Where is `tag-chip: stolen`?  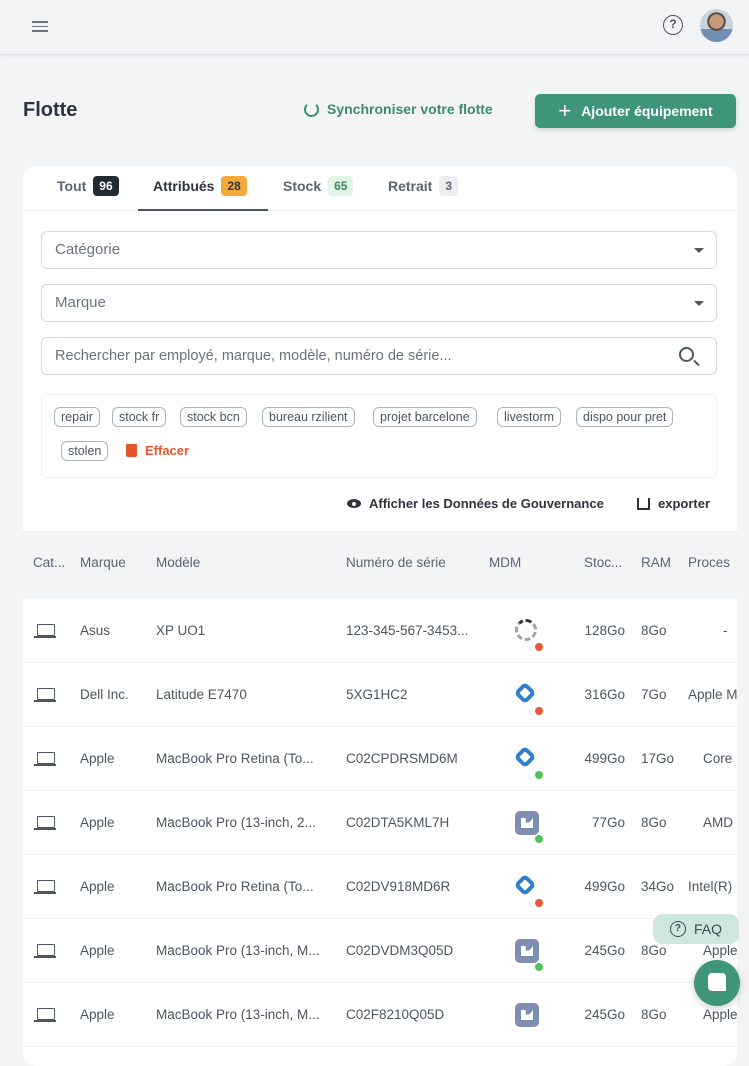 tag-chip: stolen is located at coordinates (85, 451).